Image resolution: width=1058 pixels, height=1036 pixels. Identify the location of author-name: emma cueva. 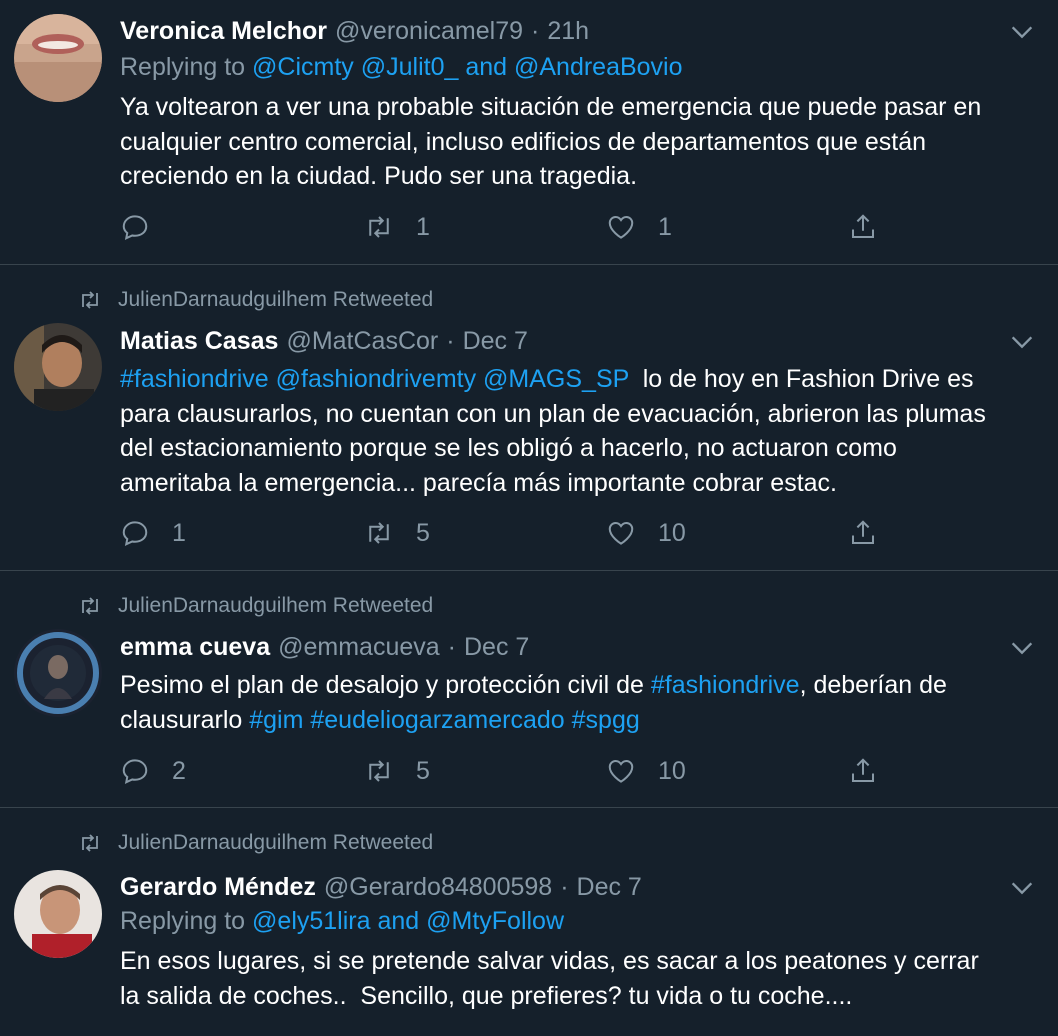
(195, 647).